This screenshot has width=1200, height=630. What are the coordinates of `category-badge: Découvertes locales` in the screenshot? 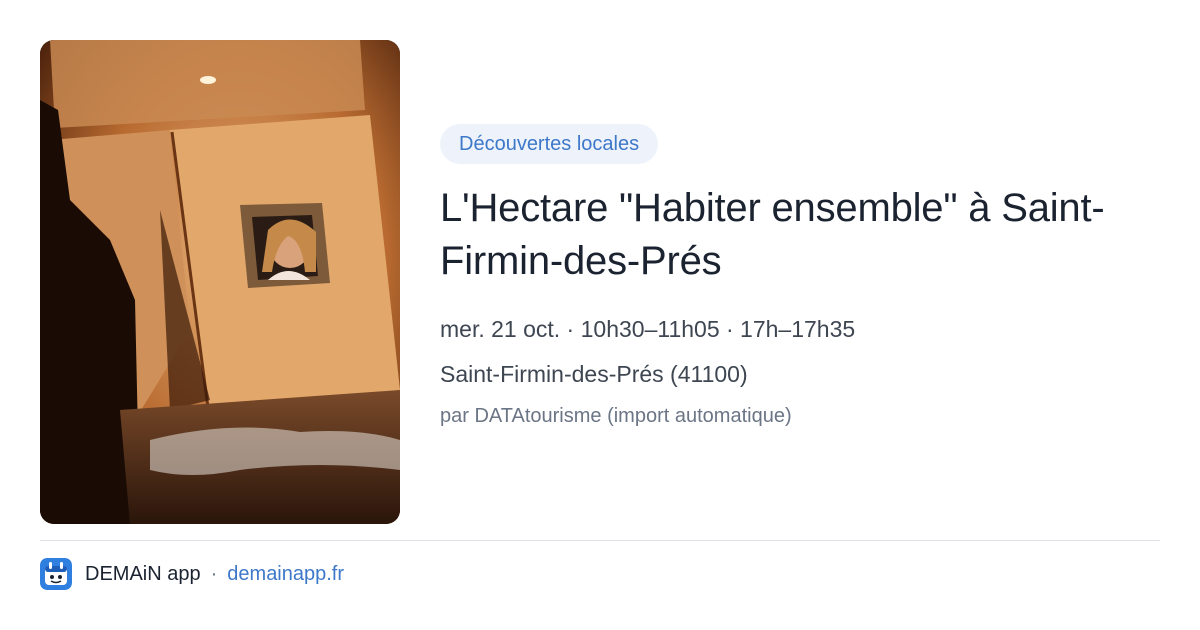 It's located at (549, 144).